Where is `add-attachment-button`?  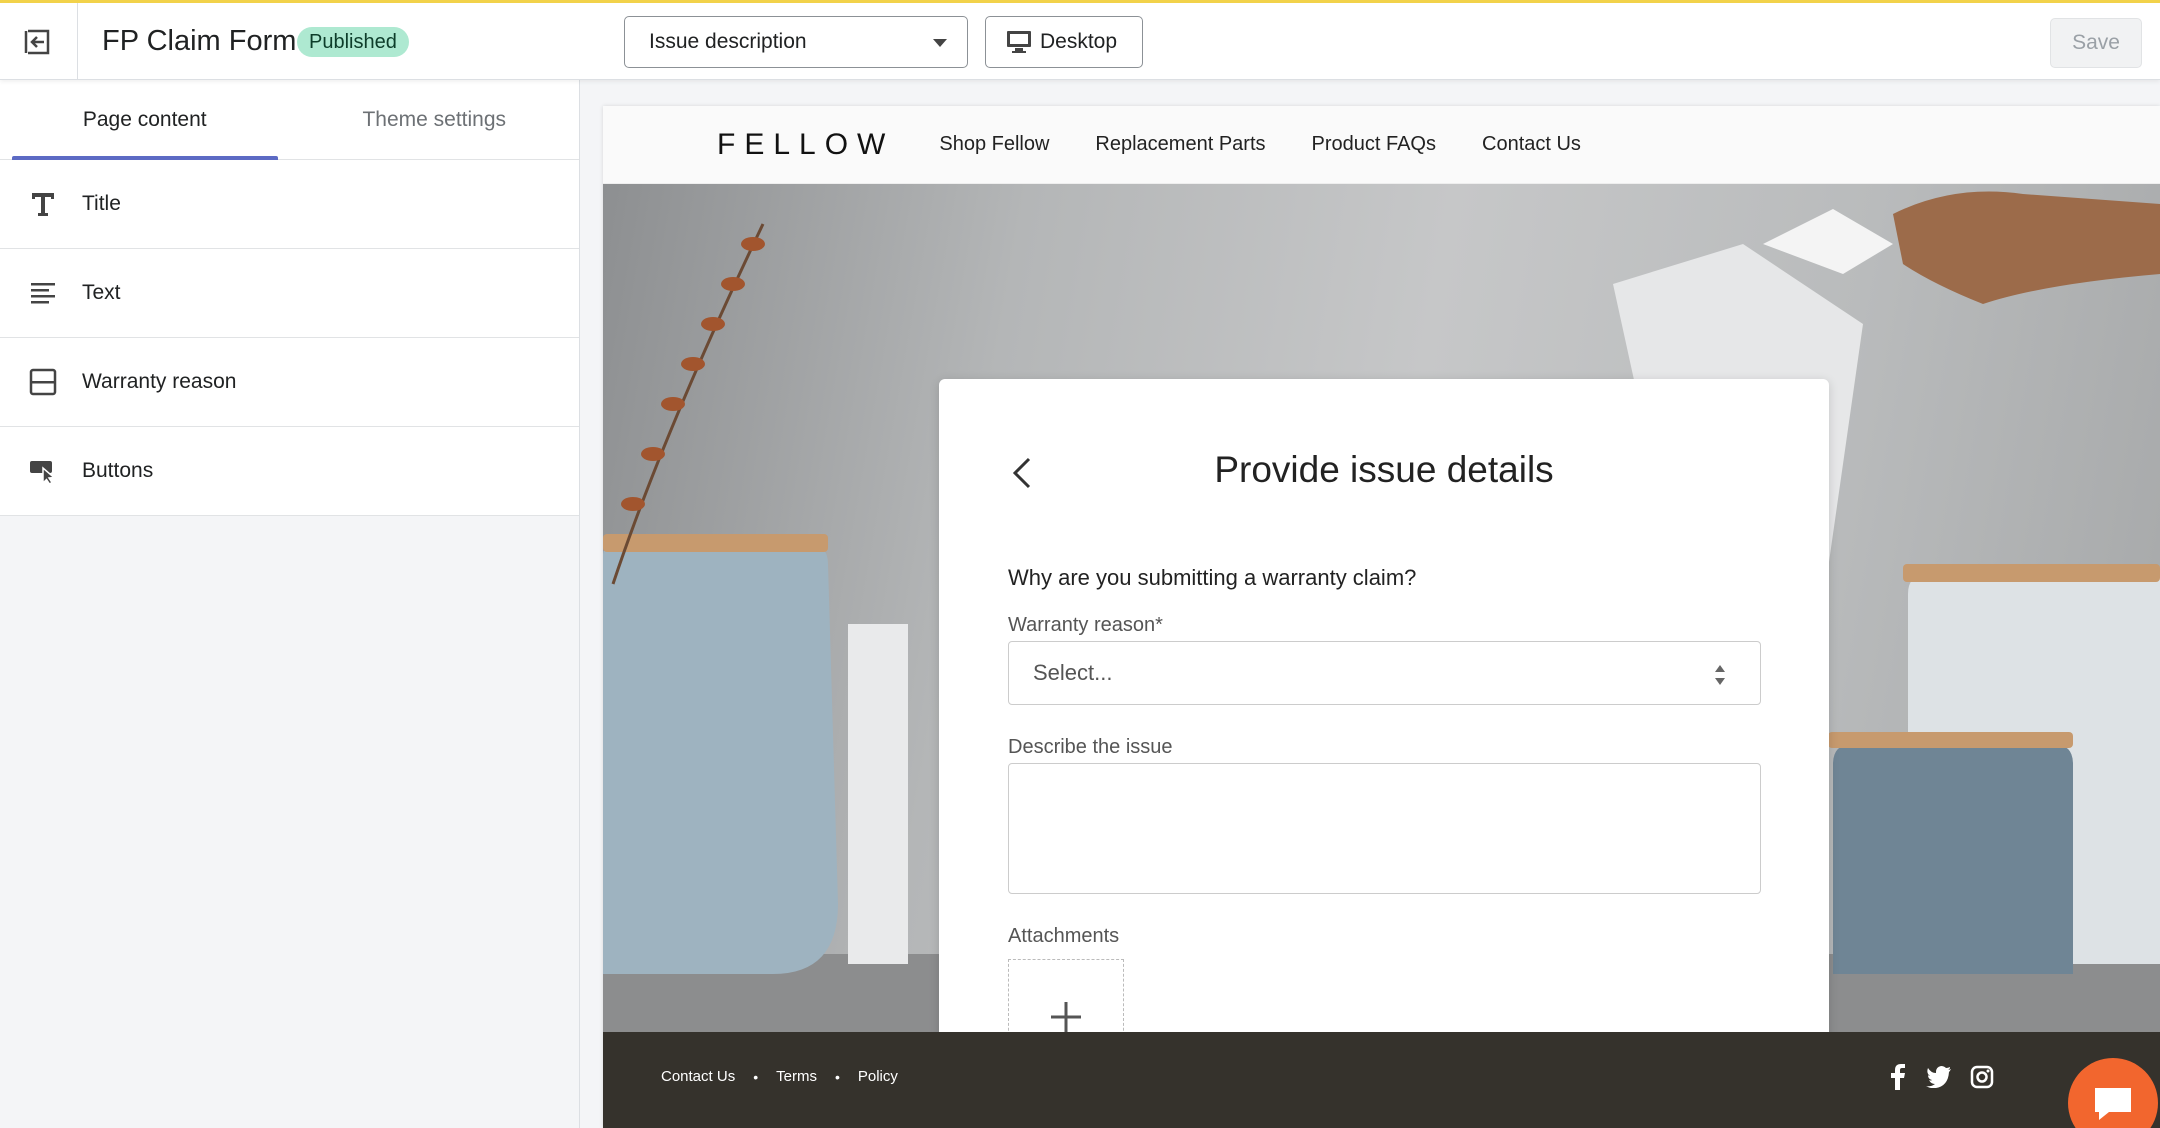 add-attachment-button is located at coordinates (1066, 995).